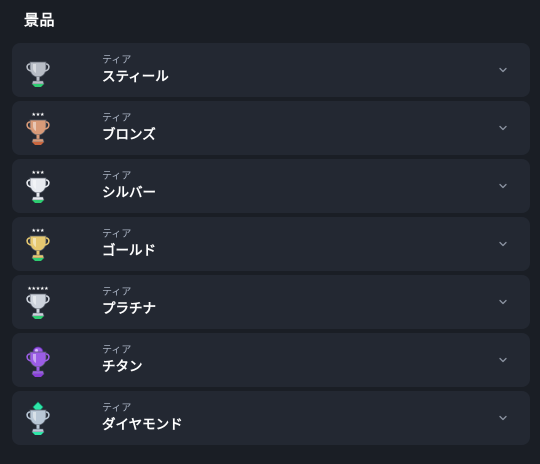 The image size is (540, 464). I want to click on tier-label-wrap: ティア ブロンズ, so click(129, 128).